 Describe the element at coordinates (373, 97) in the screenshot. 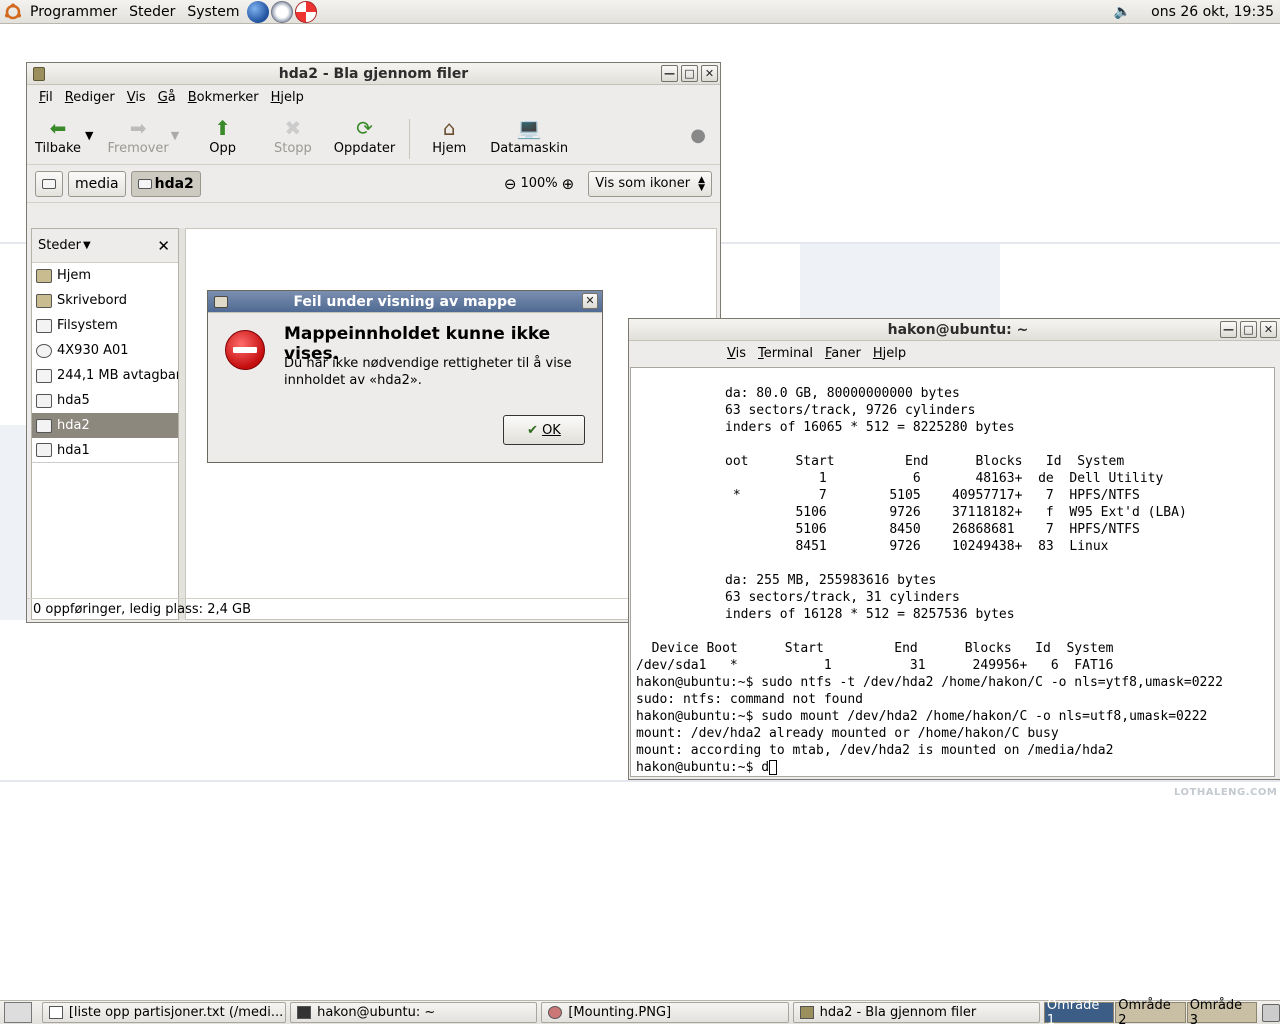

I see `file-menubar: Fil Rediger Vis Gå Bokmerker Hjelp` at that location.